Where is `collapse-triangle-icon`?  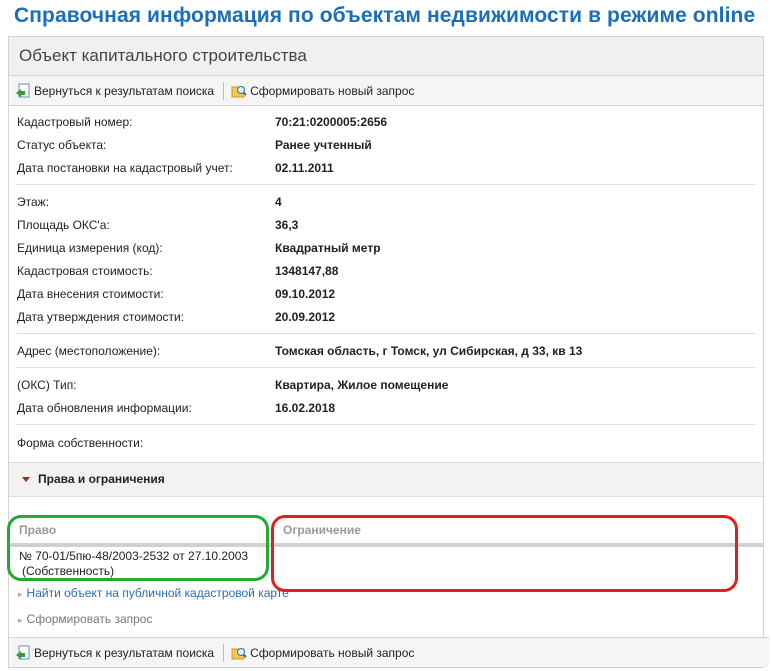 collapse-triangle-icon is located at coordinates (26, 479).